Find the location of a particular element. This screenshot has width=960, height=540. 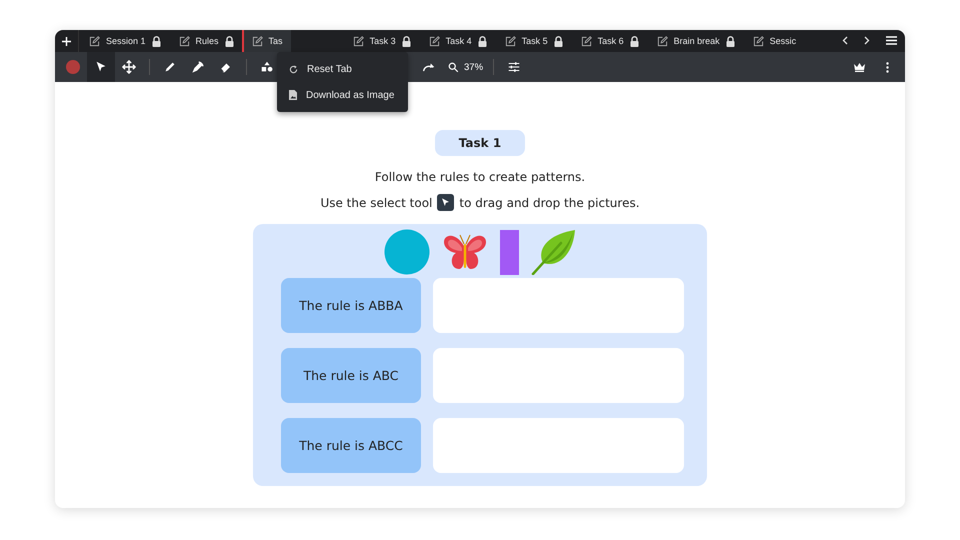

tab: Rules is located at coordinates (205, 41).